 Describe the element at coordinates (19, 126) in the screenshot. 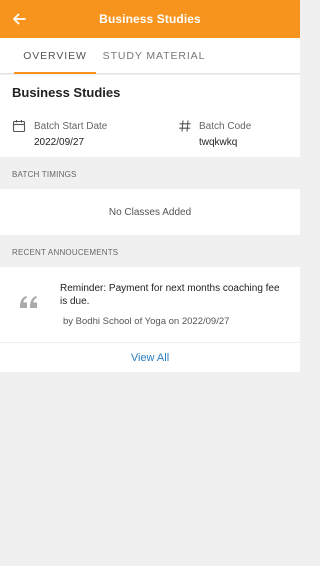

I see `calendar-icon` at that location.